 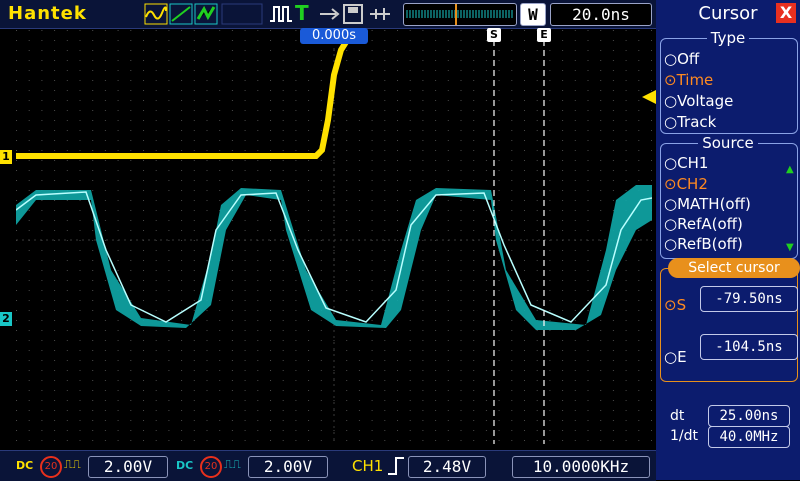 I want to click on trigger-status-flag: T, so click(x=302, y=13).